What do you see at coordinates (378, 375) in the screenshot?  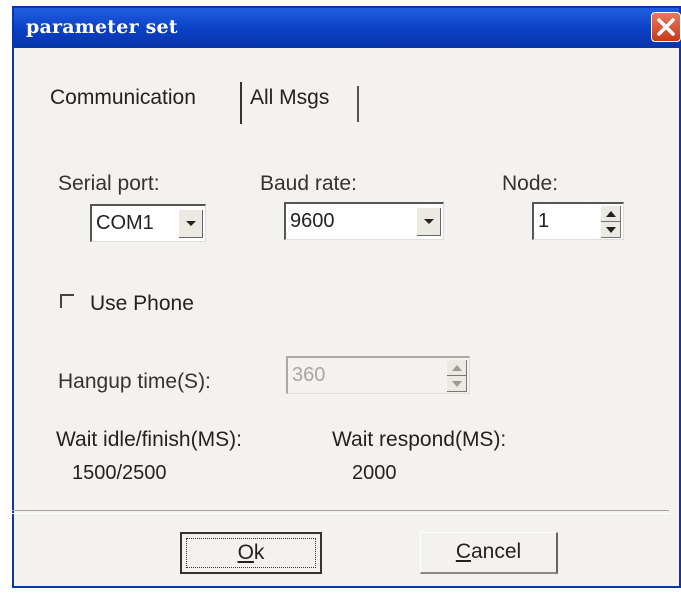 I see `hangup-time-spinner: 360` at bounding box center [378, 375].